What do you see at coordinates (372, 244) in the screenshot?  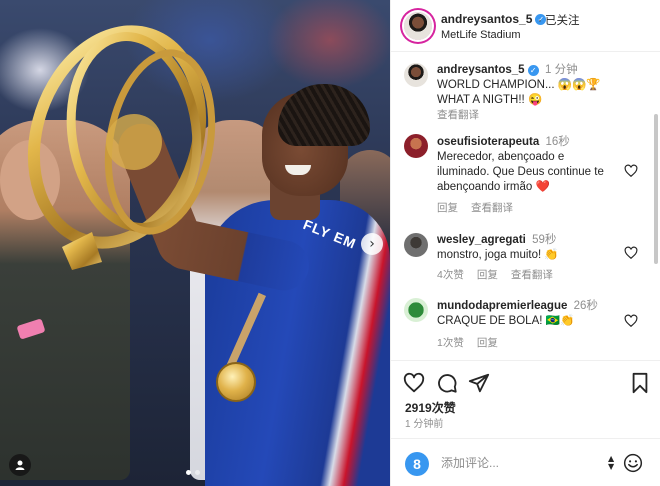 I see `carousel-next-button: ›` at bounding box center [372, 244].